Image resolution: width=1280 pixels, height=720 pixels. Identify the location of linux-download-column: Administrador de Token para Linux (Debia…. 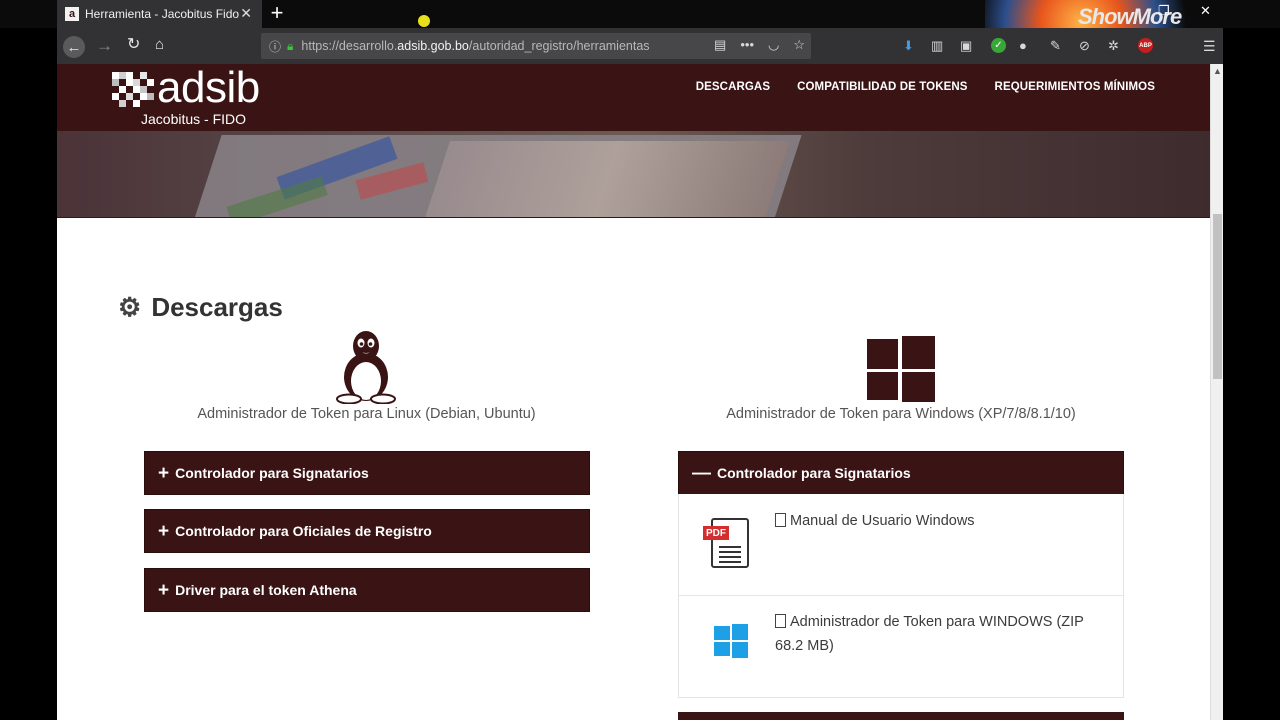
(366, 414).